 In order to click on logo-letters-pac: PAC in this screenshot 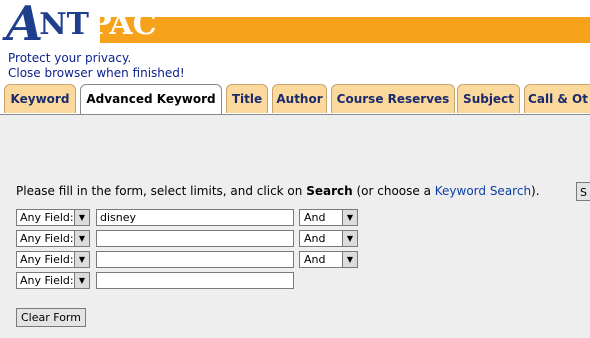, I will do `click(123, 24)`.